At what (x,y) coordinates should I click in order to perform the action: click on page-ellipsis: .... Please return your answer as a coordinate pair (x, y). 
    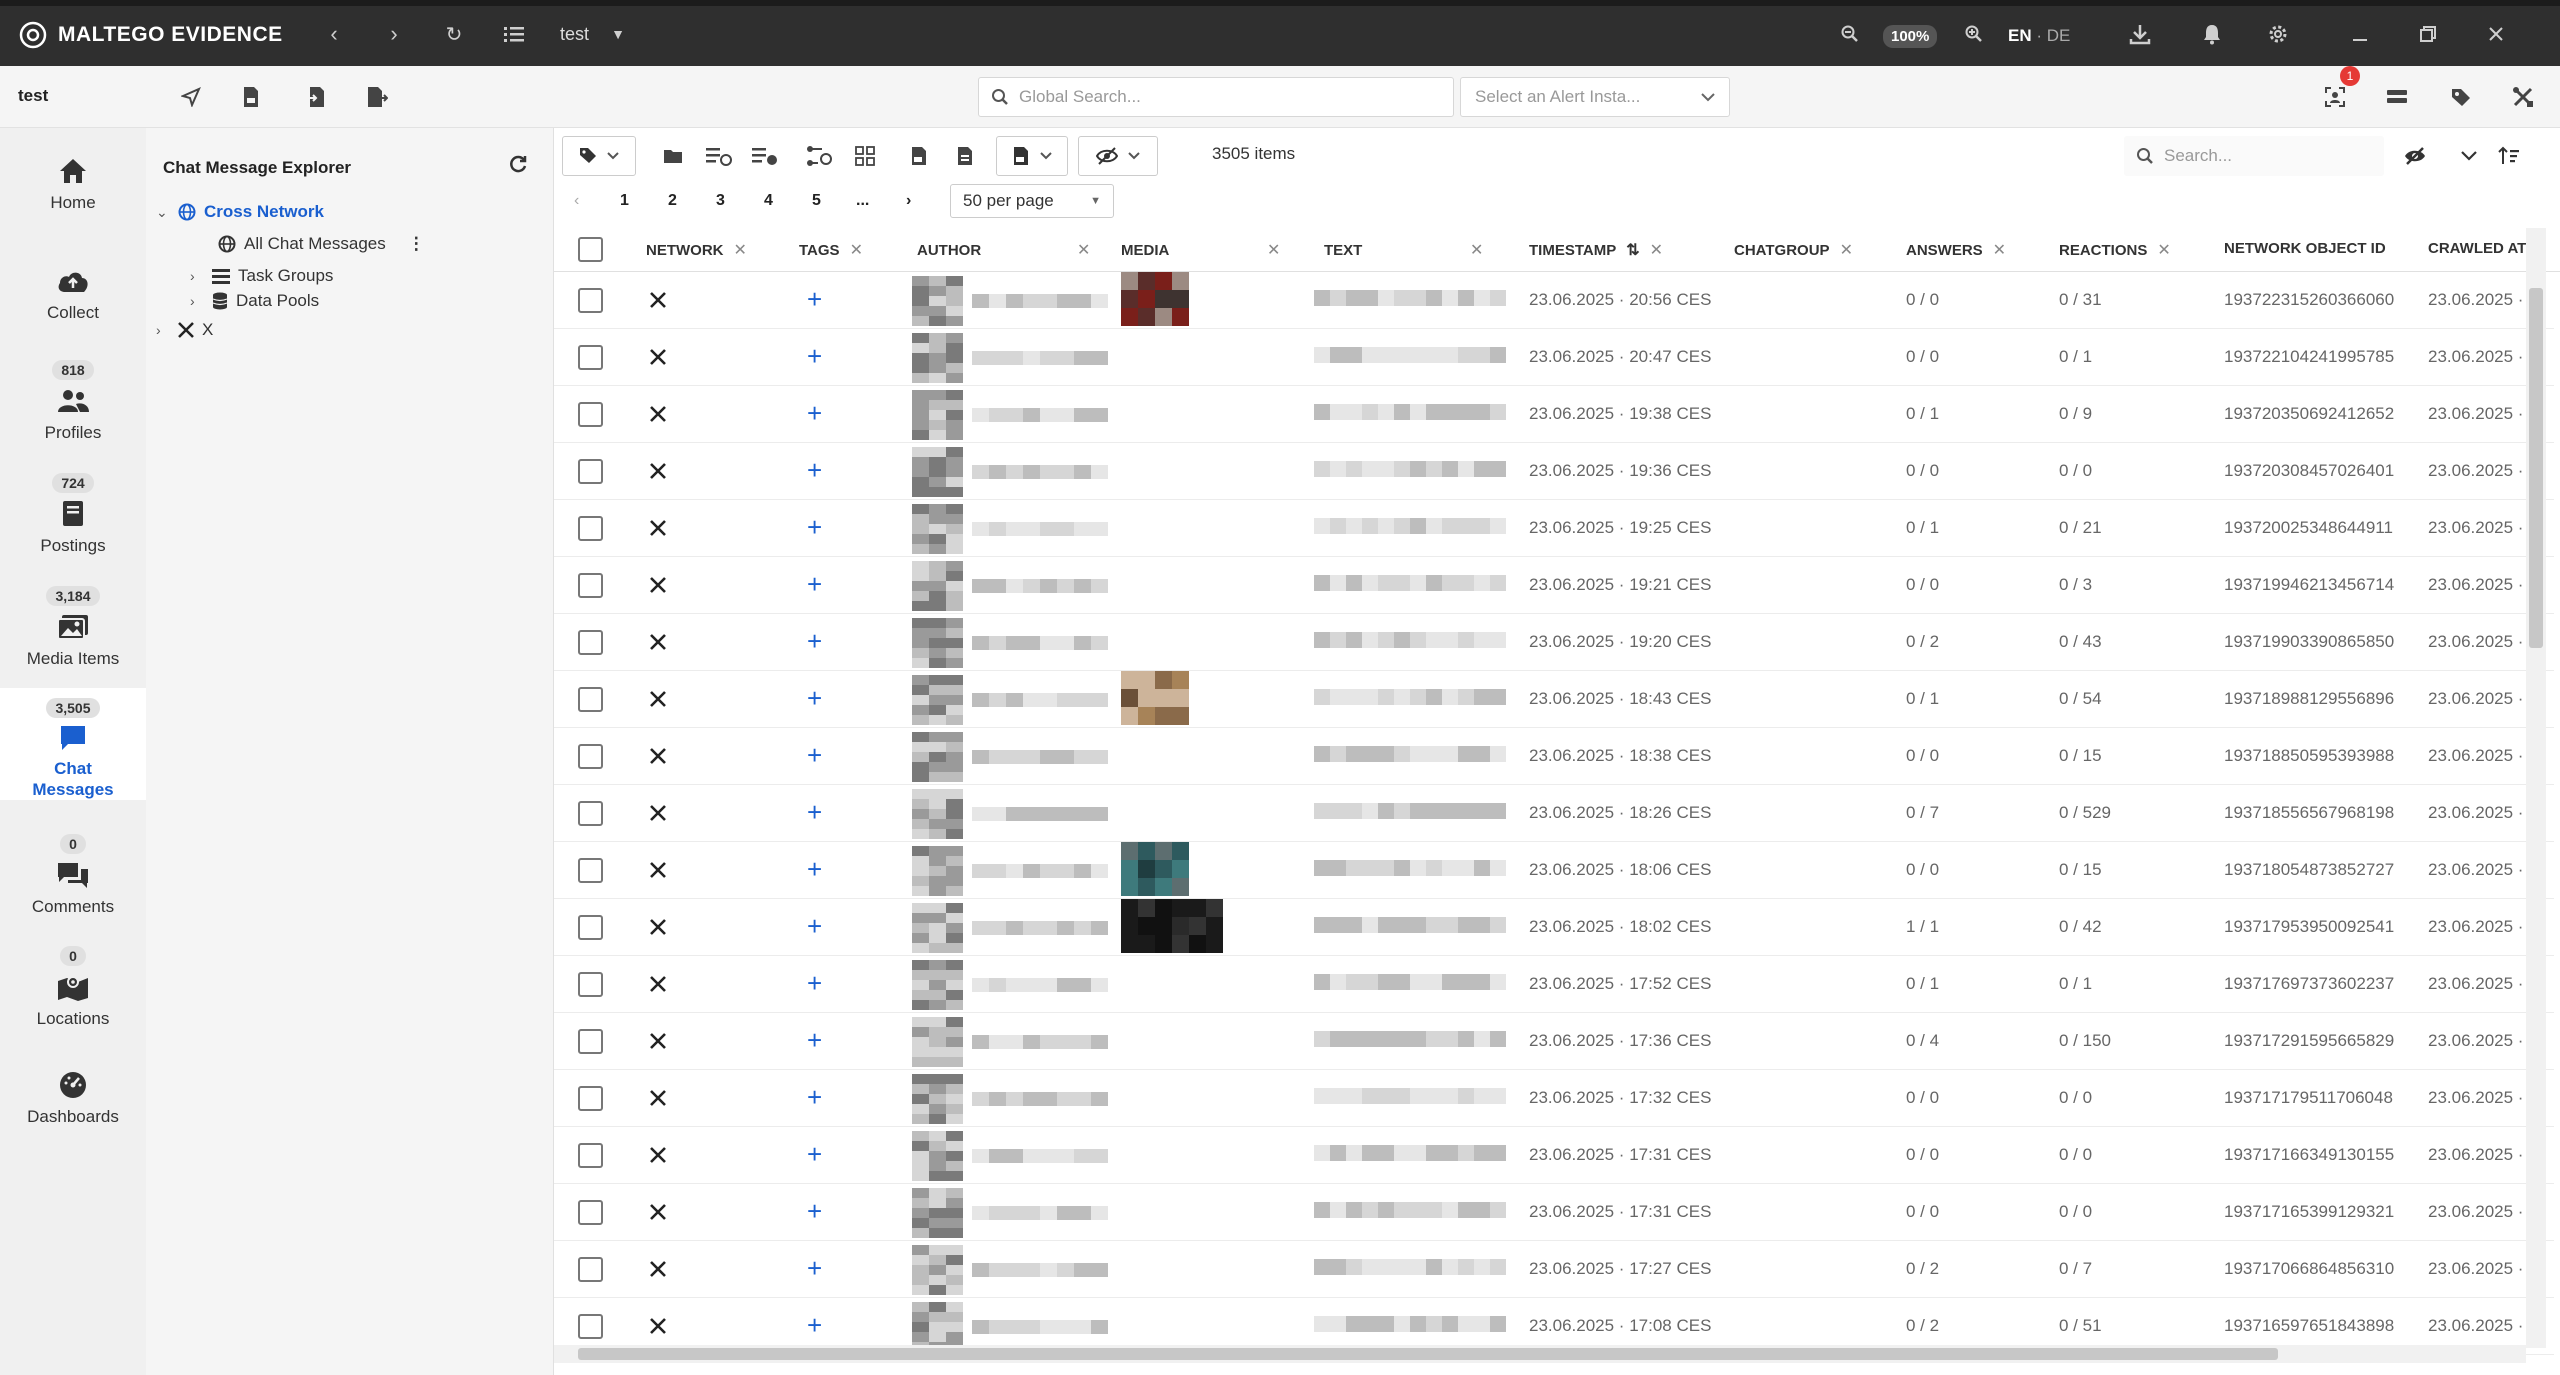
    Looking at the image, I should click on (862, 201).